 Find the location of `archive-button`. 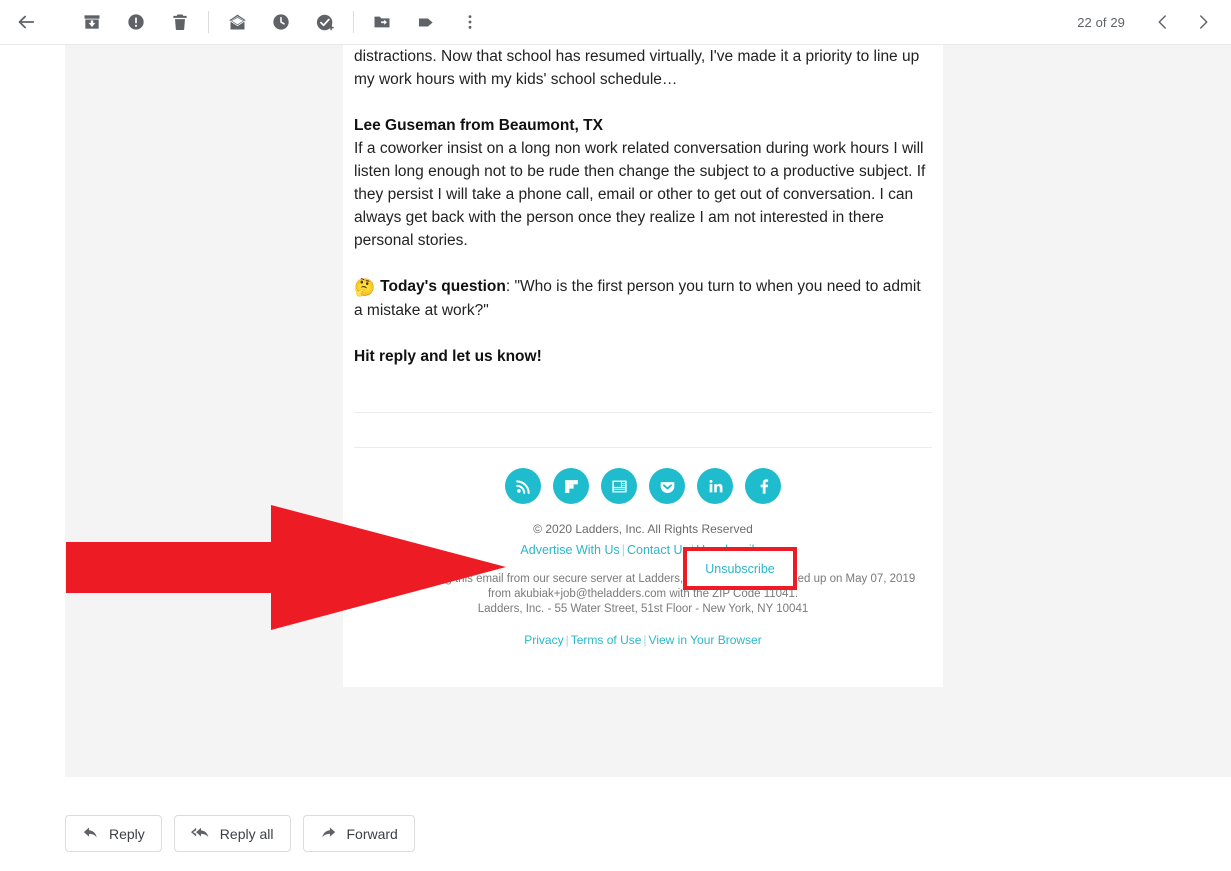

archive-button is located at coordinates (92, 22).